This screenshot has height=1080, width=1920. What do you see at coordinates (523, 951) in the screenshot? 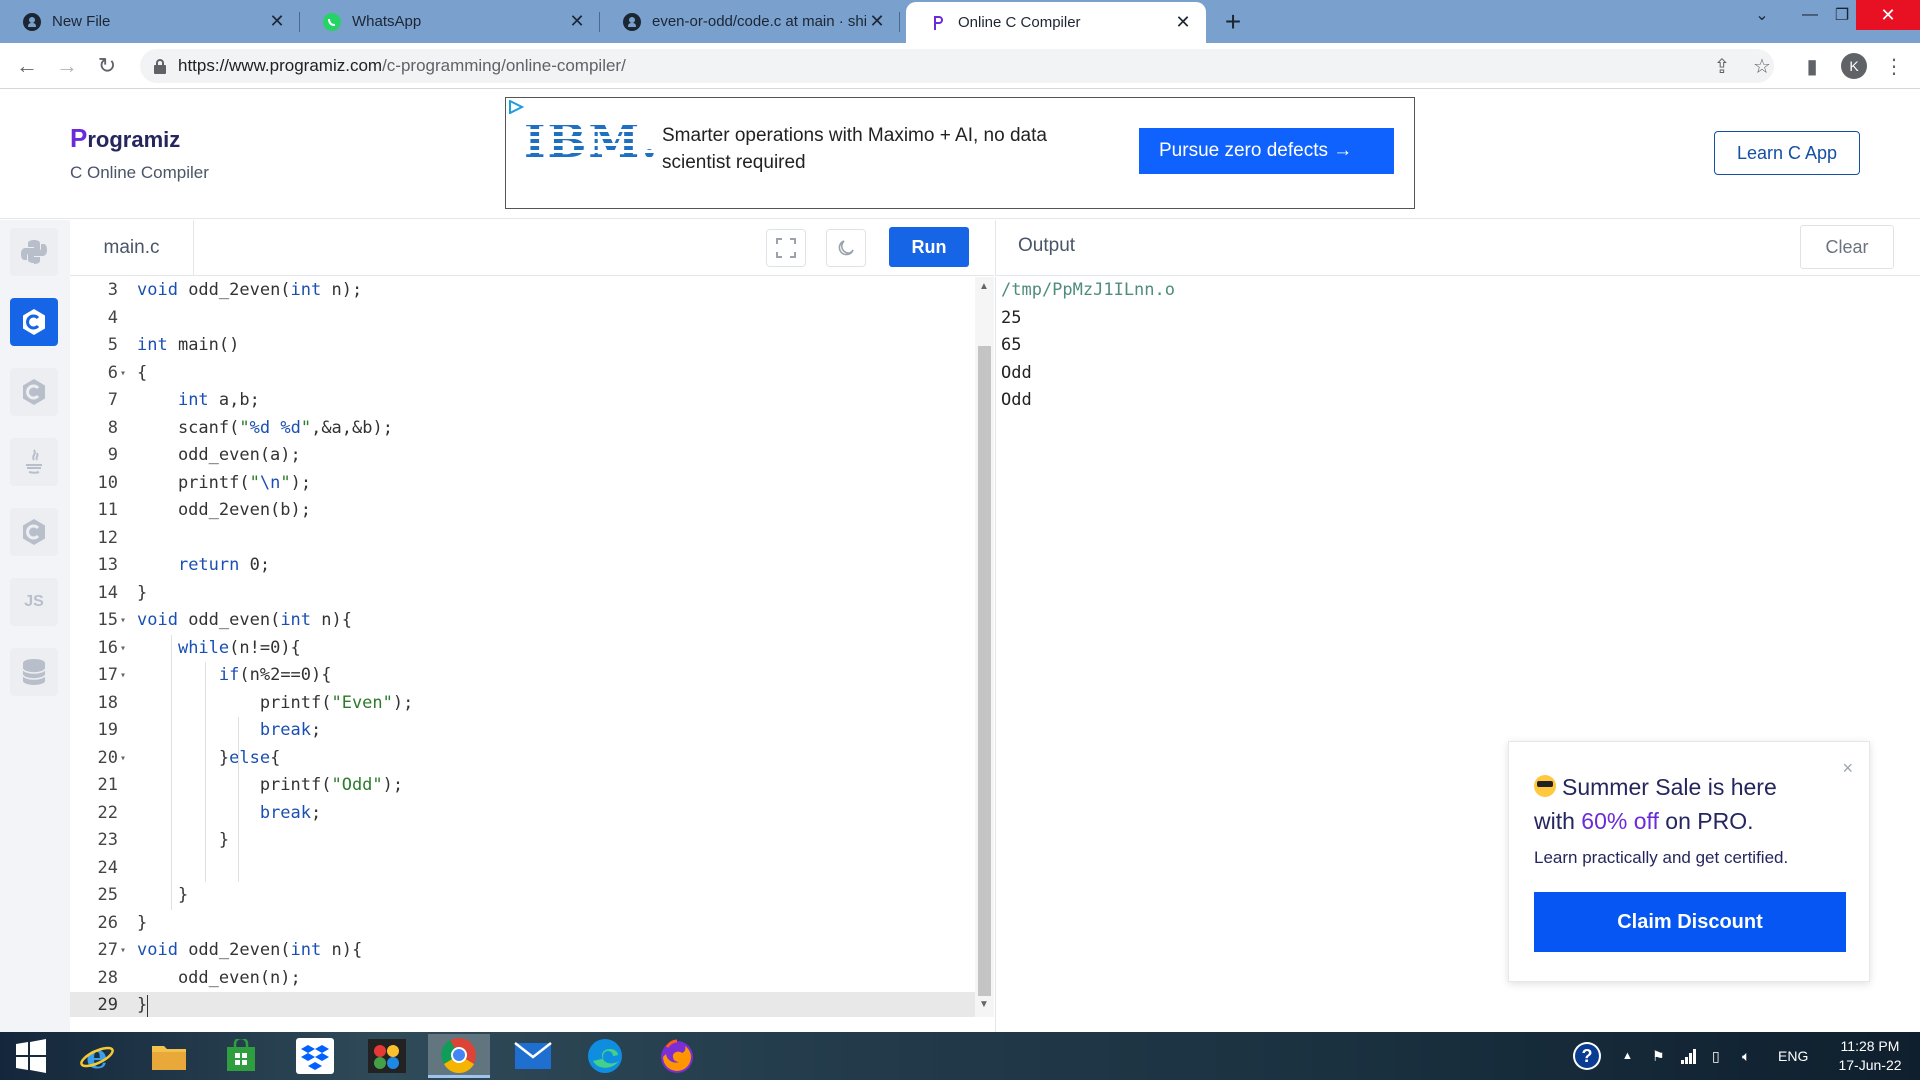
I see `code-line: 27 ▾ void odd_2even(int n){` at bounding box center [523, 951].